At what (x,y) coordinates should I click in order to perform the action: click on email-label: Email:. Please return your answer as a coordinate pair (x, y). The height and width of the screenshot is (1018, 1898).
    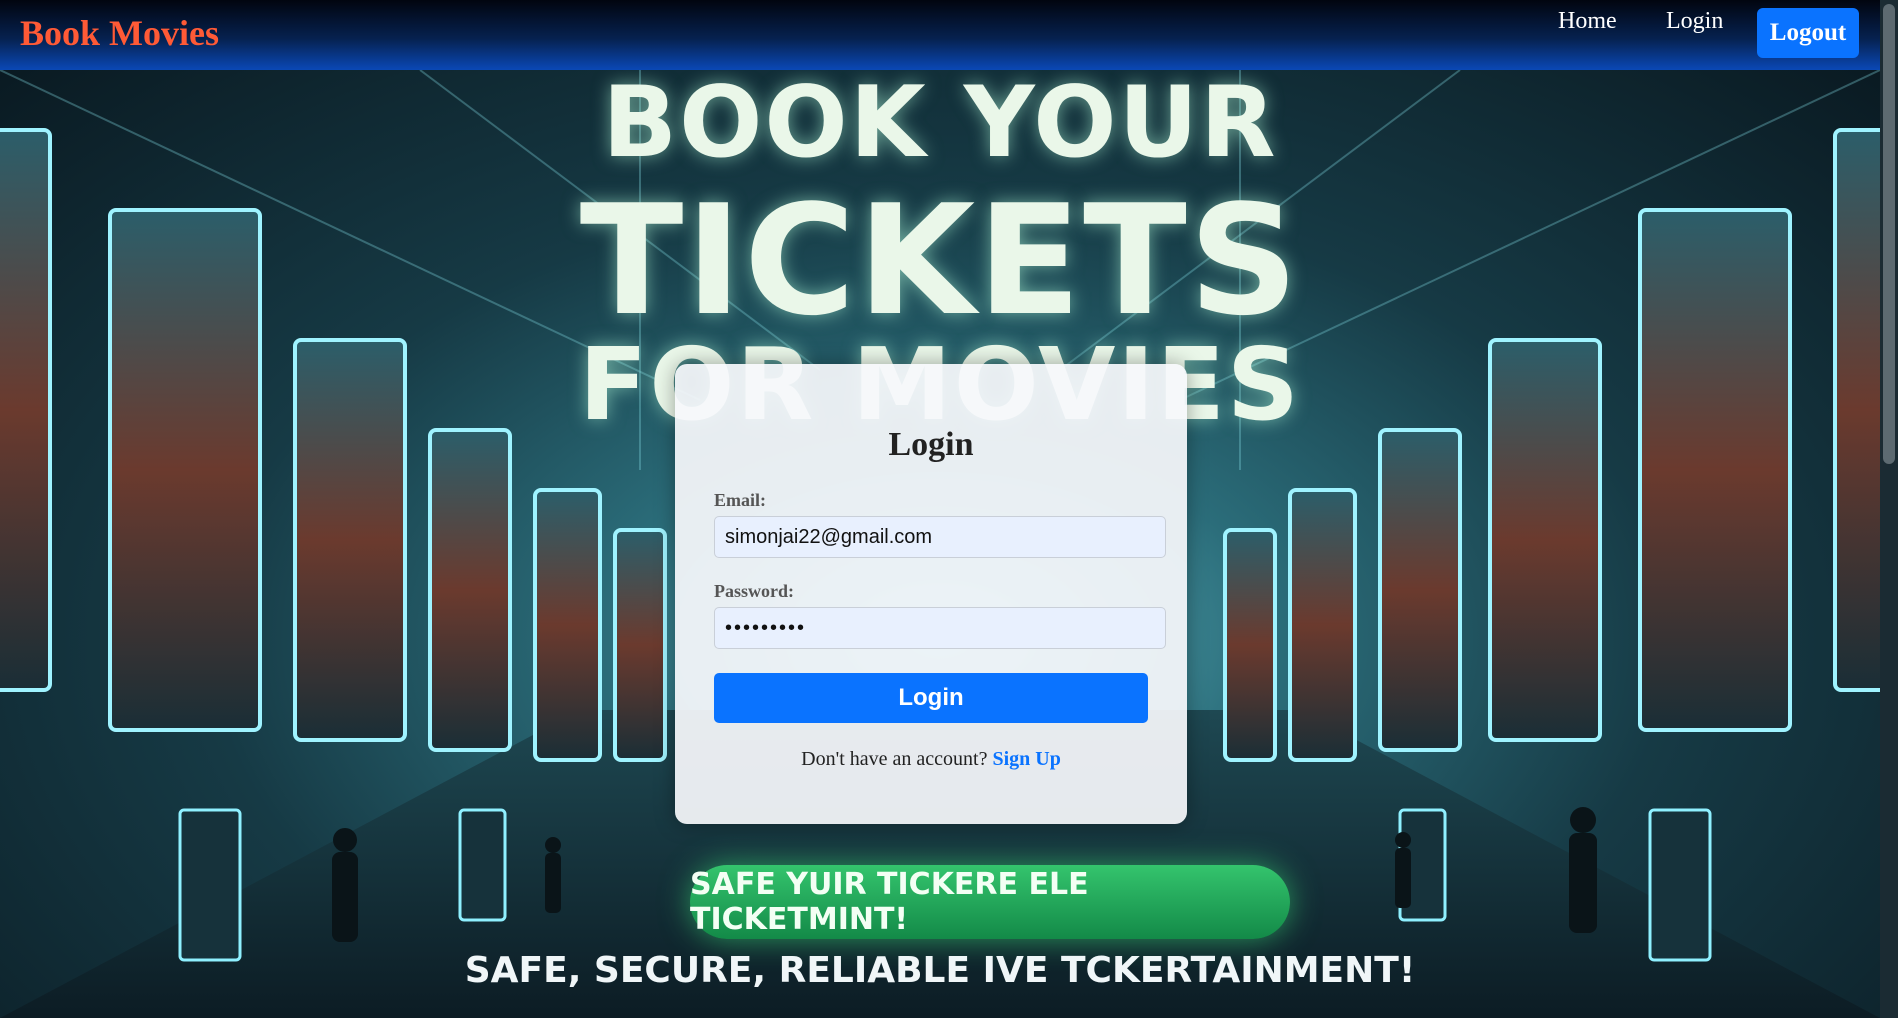
    Looking at the image, I should click on (740, 500).